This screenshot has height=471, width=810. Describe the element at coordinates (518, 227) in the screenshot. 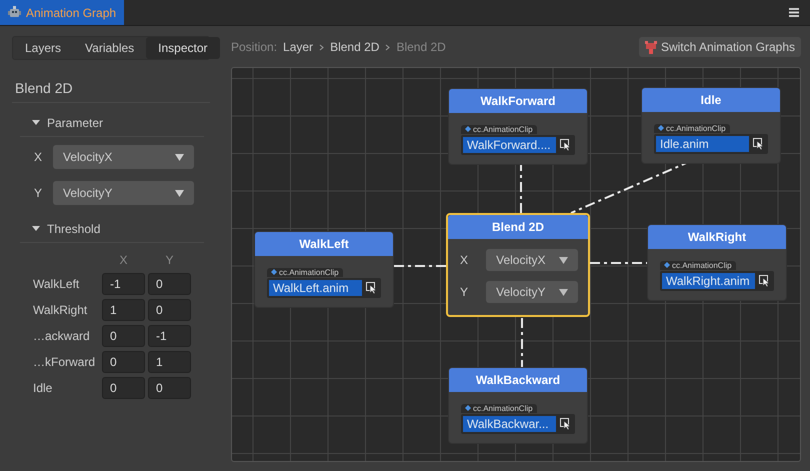

I see `node-title: Blend 2D` at that location.